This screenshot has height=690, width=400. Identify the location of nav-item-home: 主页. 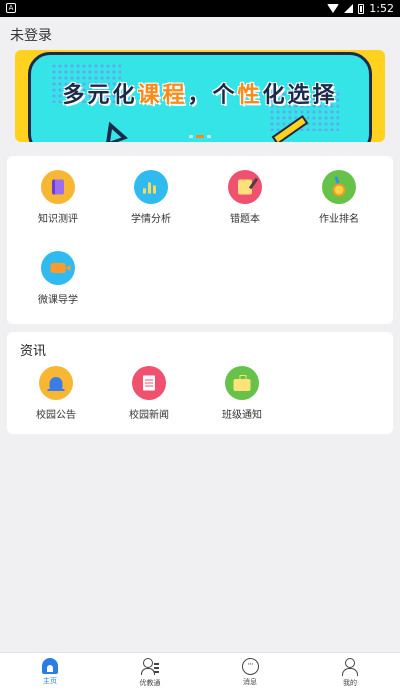
(50, 671).